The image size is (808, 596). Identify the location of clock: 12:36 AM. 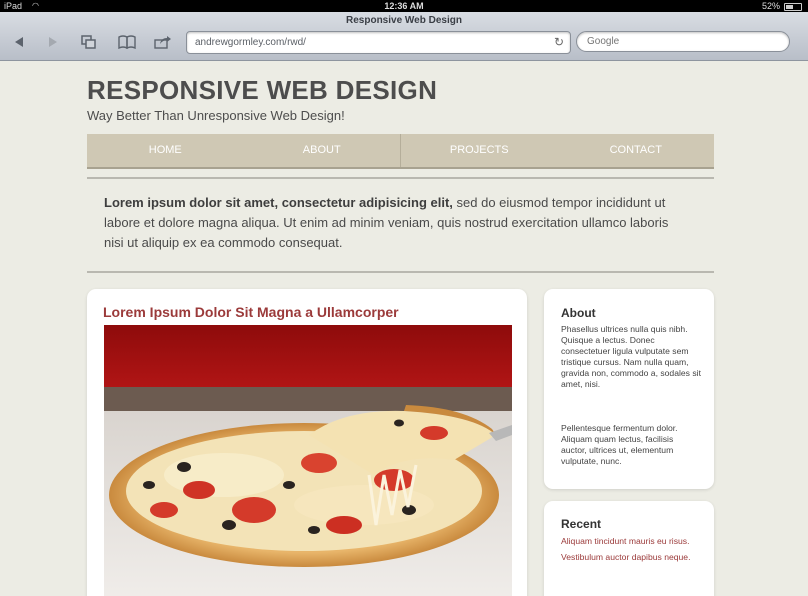
(404, 6).